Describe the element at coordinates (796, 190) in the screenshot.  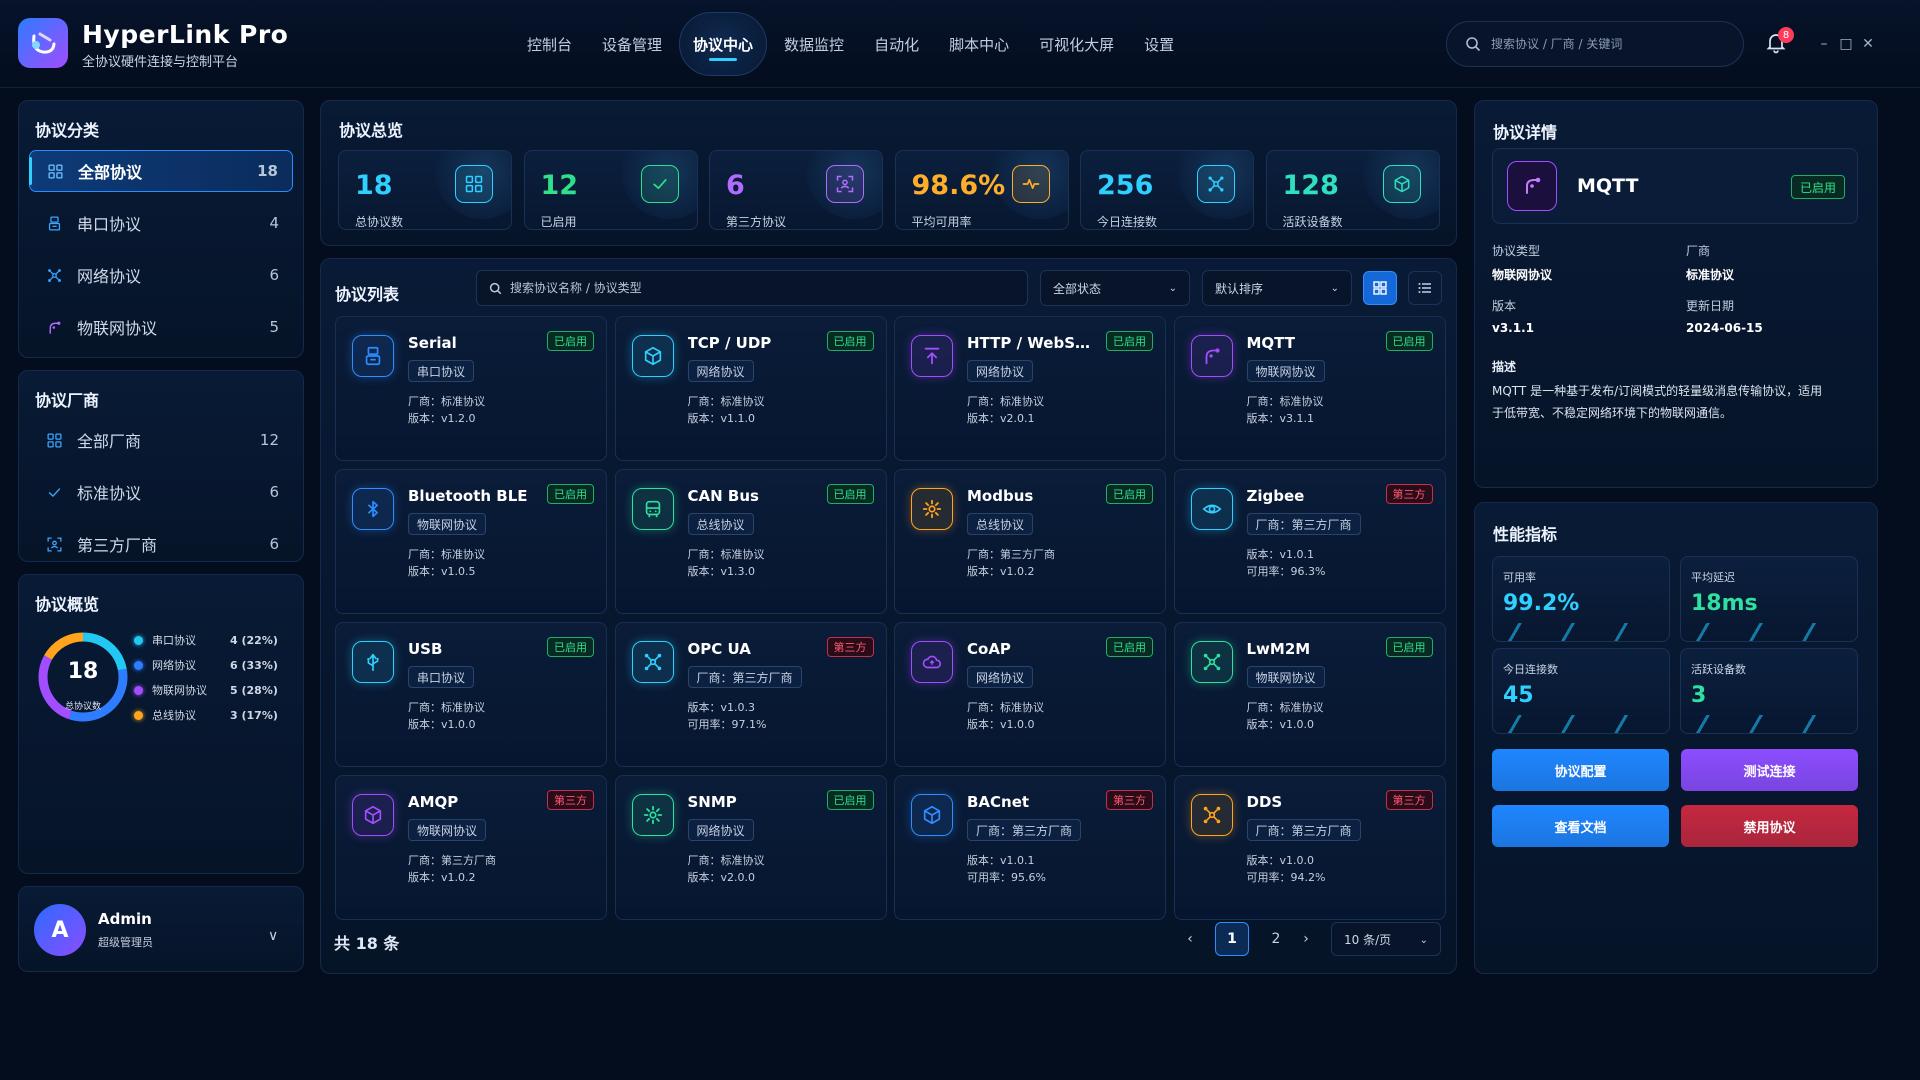
I see `stat-card-2: 6 第三方协议` at that location.